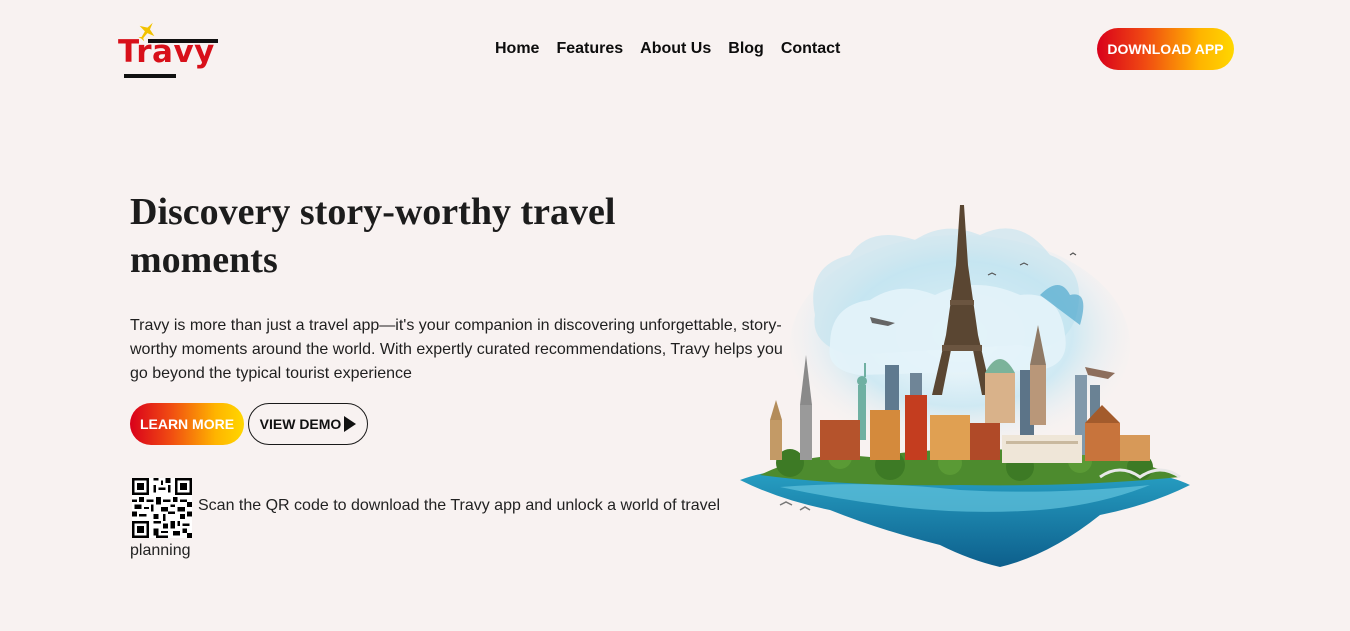 The height and width of the screenshot is (631, 1350). I want to click on view-demo-label: VIEW DEMO, so click(300, 424).